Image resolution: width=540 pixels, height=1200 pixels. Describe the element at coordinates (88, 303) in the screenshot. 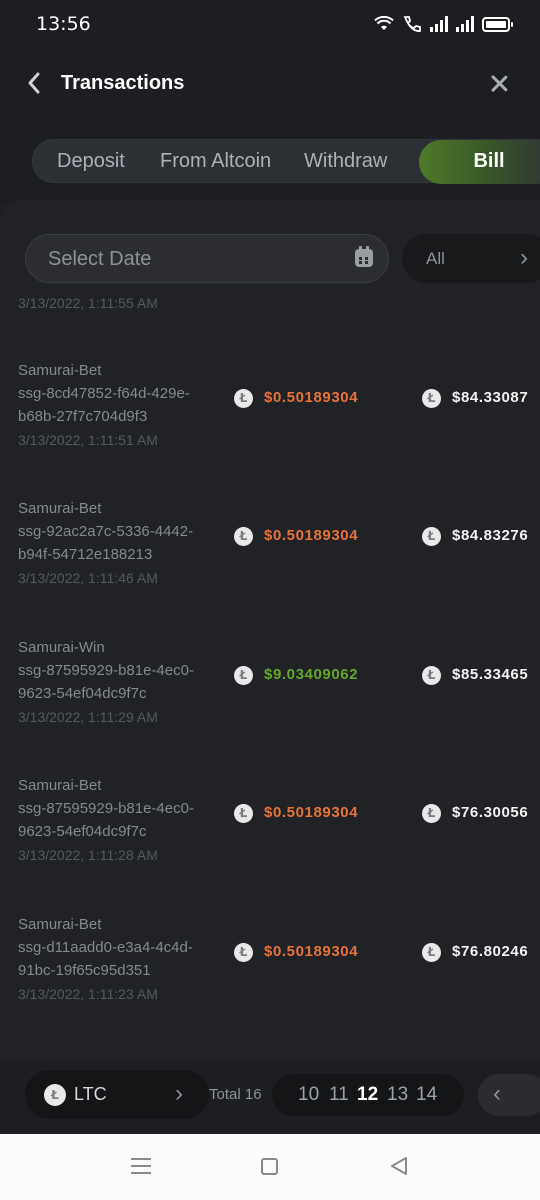

I see `partial-row-date: 3/13/2022, 1:11:55 AM` at that location.